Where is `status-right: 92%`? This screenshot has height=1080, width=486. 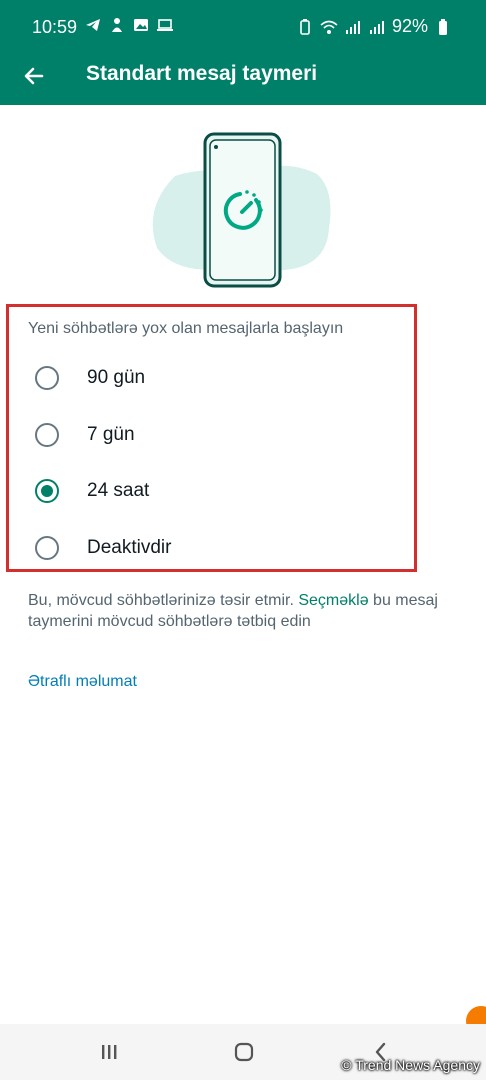
status-right: 92% is located at coordinates (374, 26).